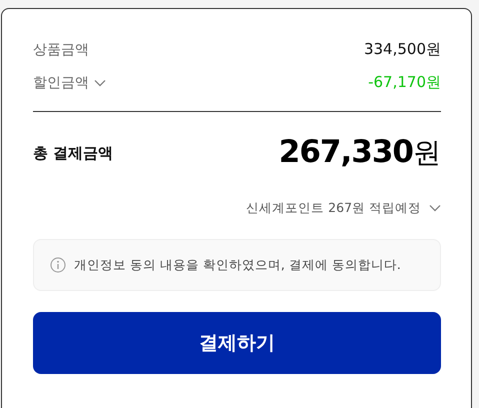 The height and width of the screenshot is (408, 479). Describe the element at coordinates (402, 49) in the screenshot. I see `row-amount: 334,500원` at that location.